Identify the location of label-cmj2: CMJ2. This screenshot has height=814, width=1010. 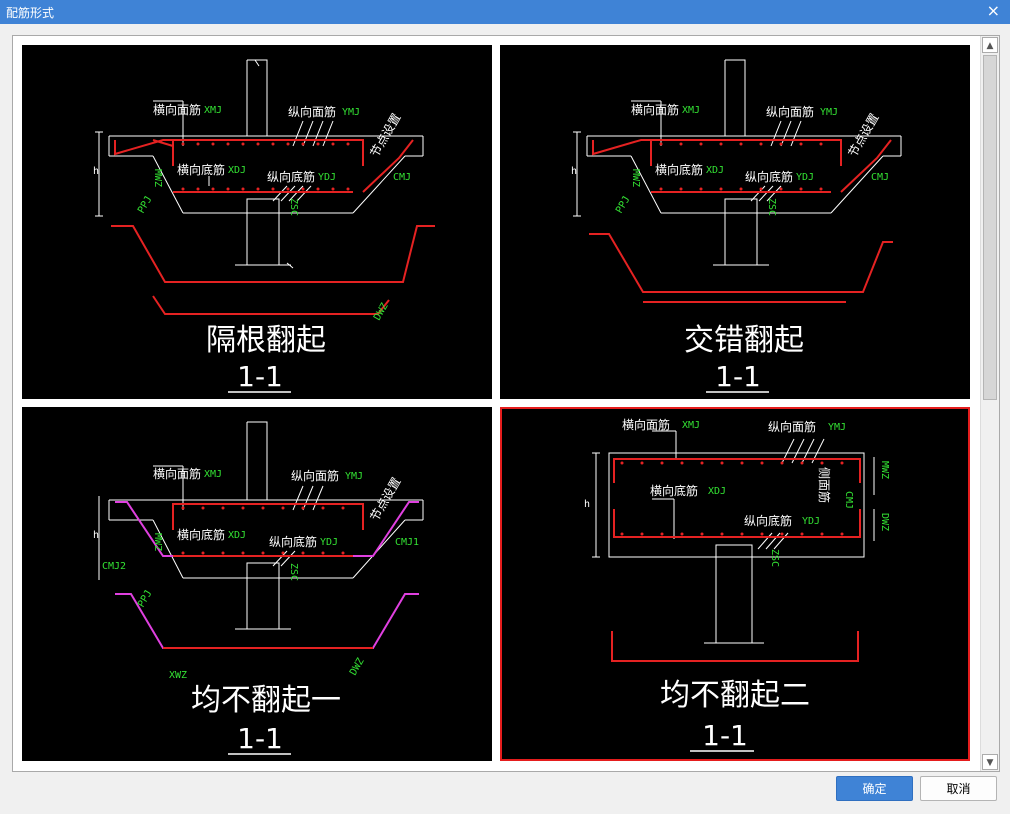
(114, 566).